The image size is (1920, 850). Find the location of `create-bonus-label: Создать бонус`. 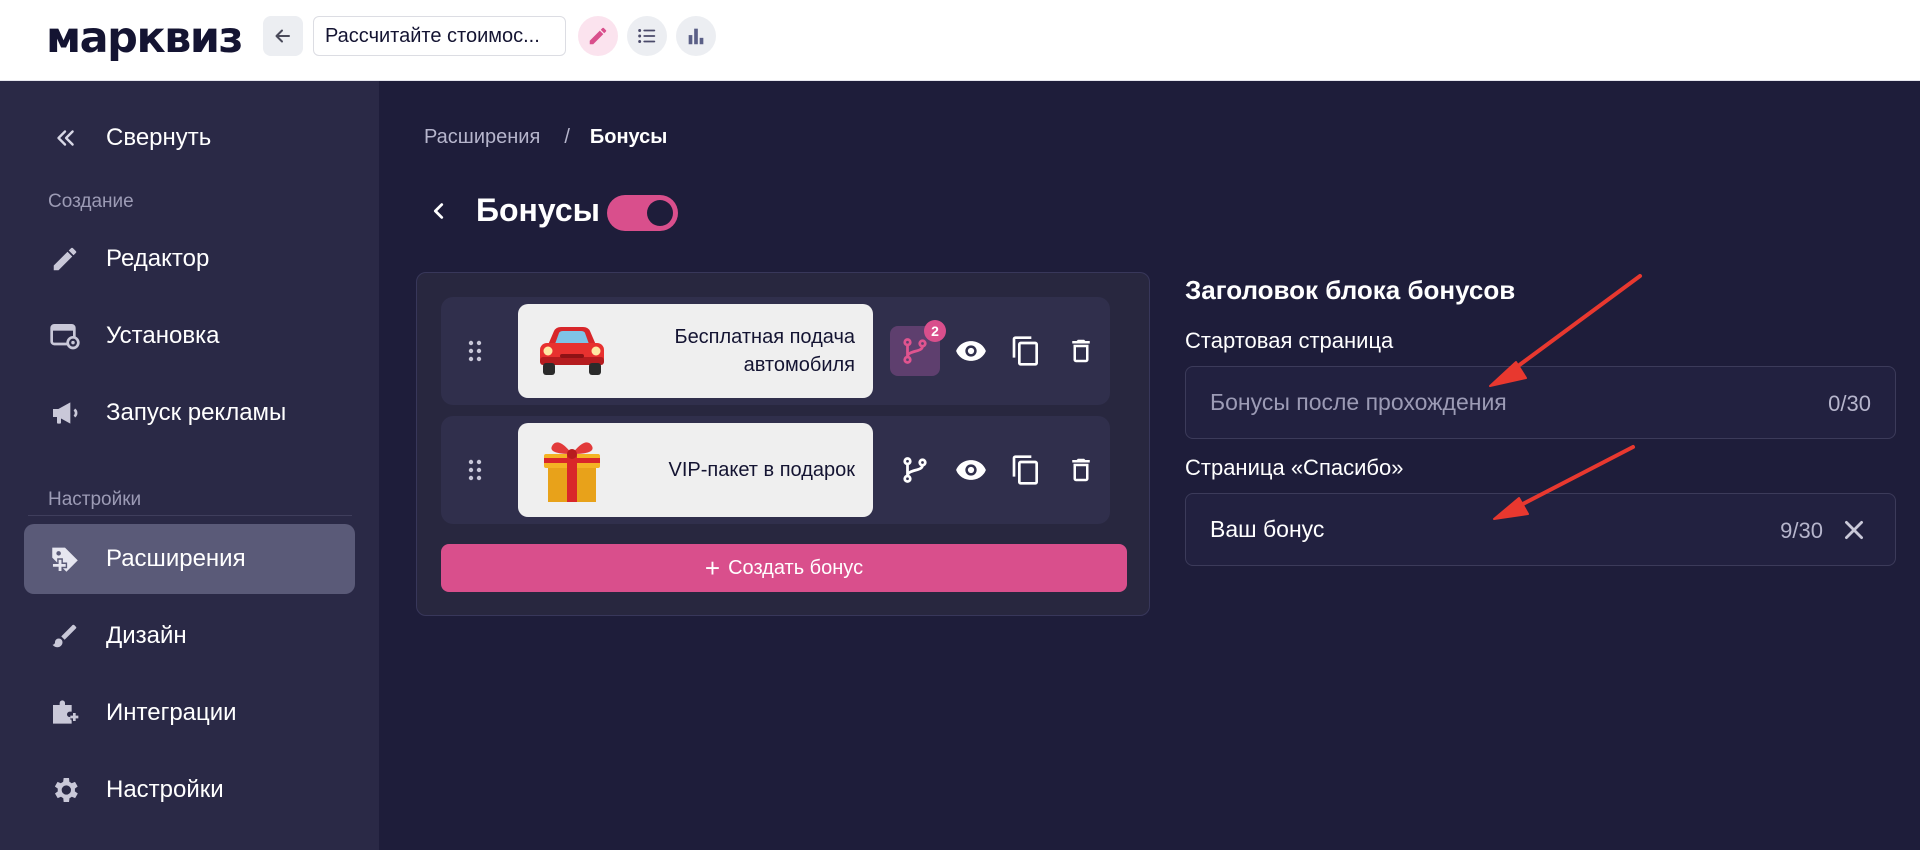

create-bonus-label: Создать бонус is located at coordinates (796, 567).